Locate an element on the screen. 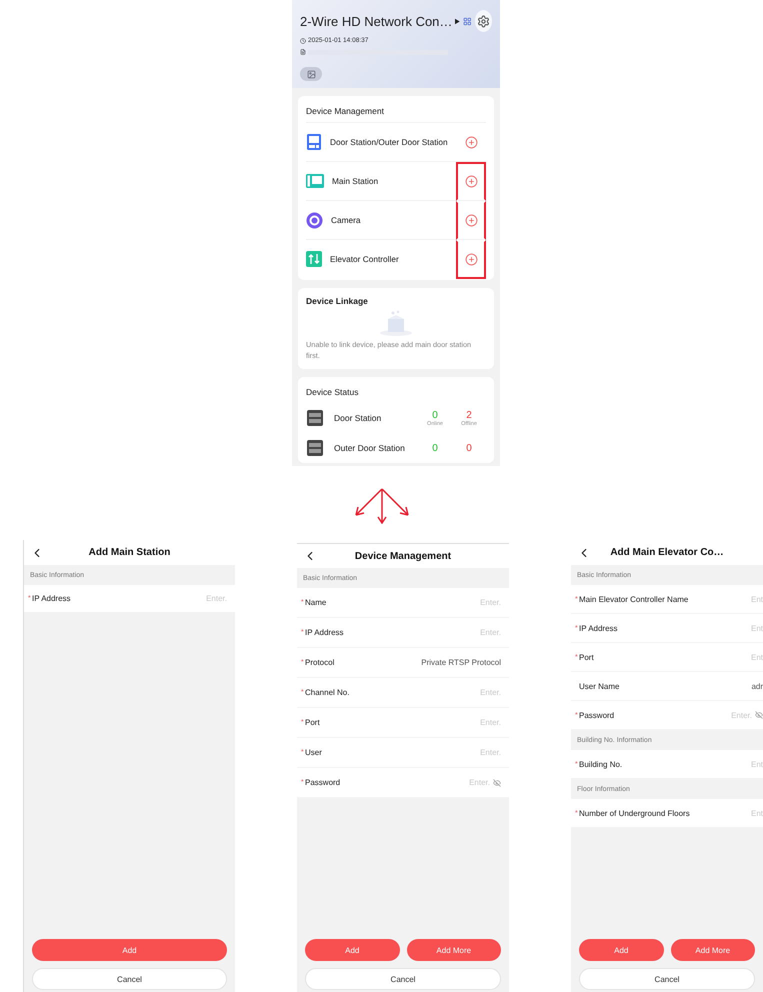  input-field: Private RTSP Protocol is located at coordinates (446, 662).